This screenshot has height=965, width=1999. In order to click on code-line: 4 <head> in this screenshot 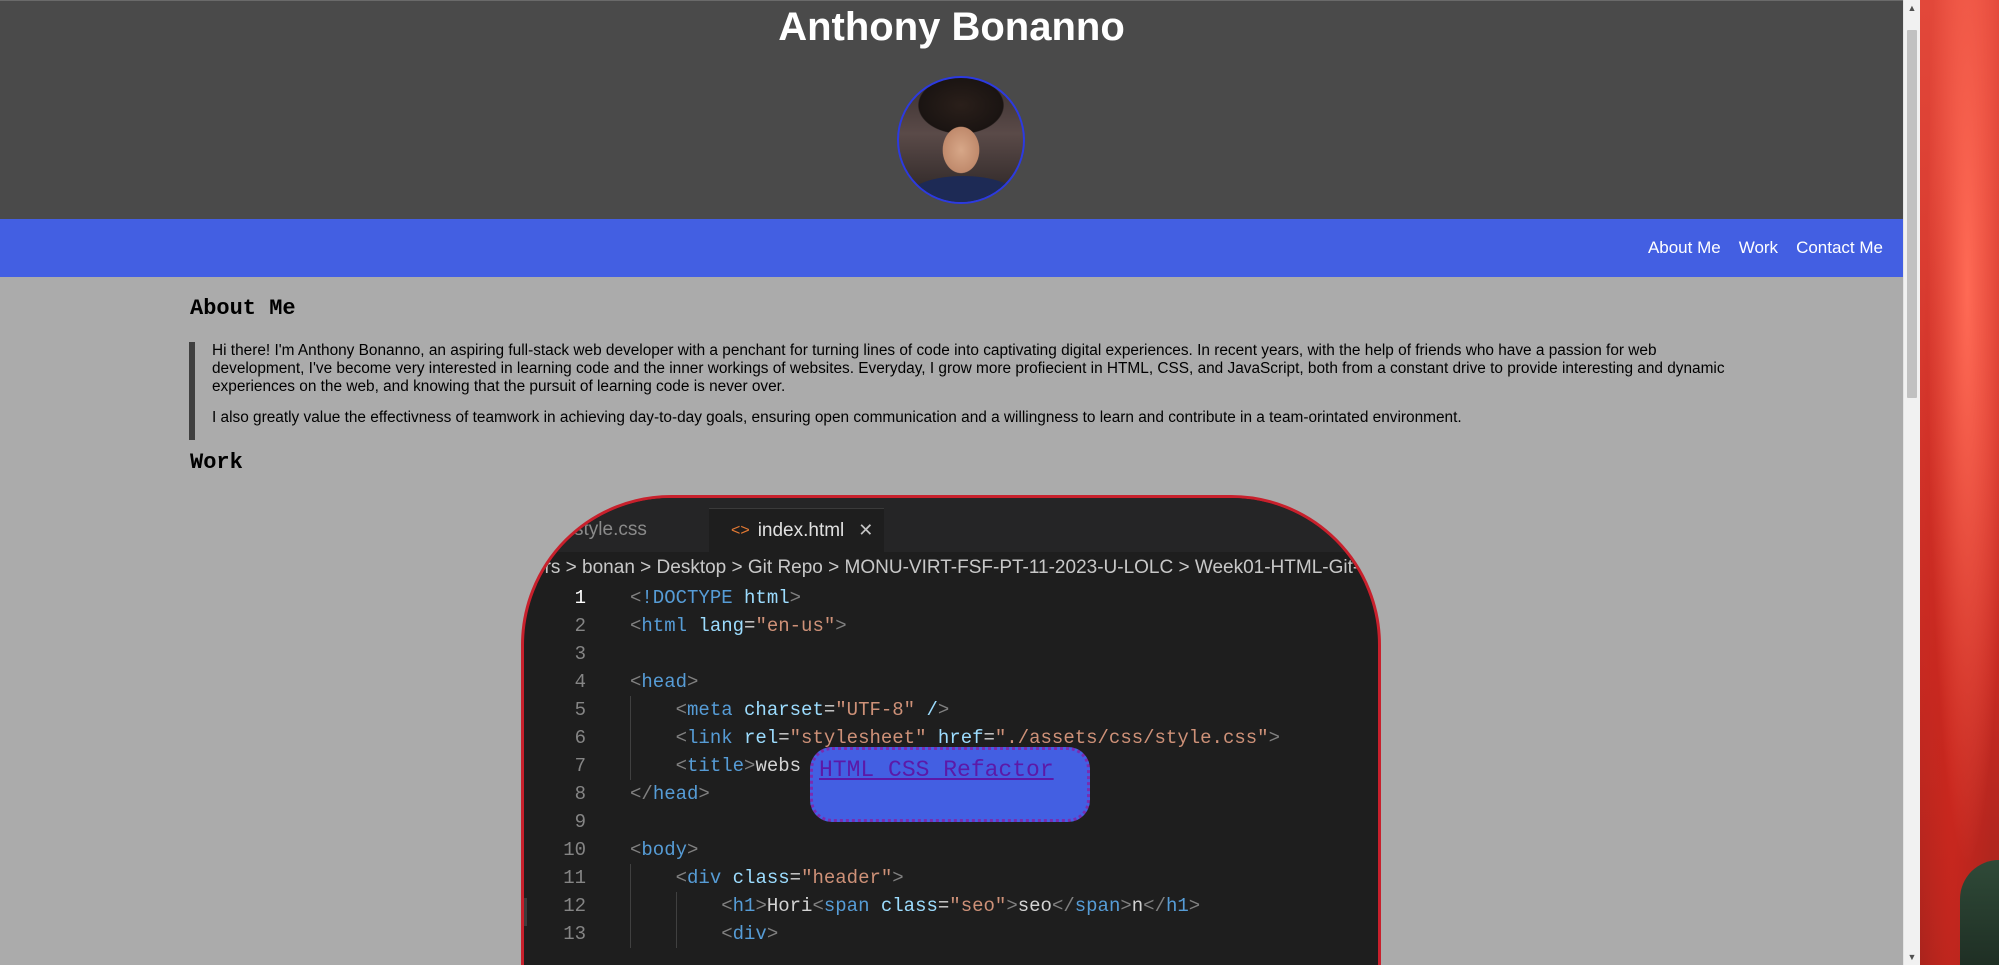, I will do `click(951, 682)`.